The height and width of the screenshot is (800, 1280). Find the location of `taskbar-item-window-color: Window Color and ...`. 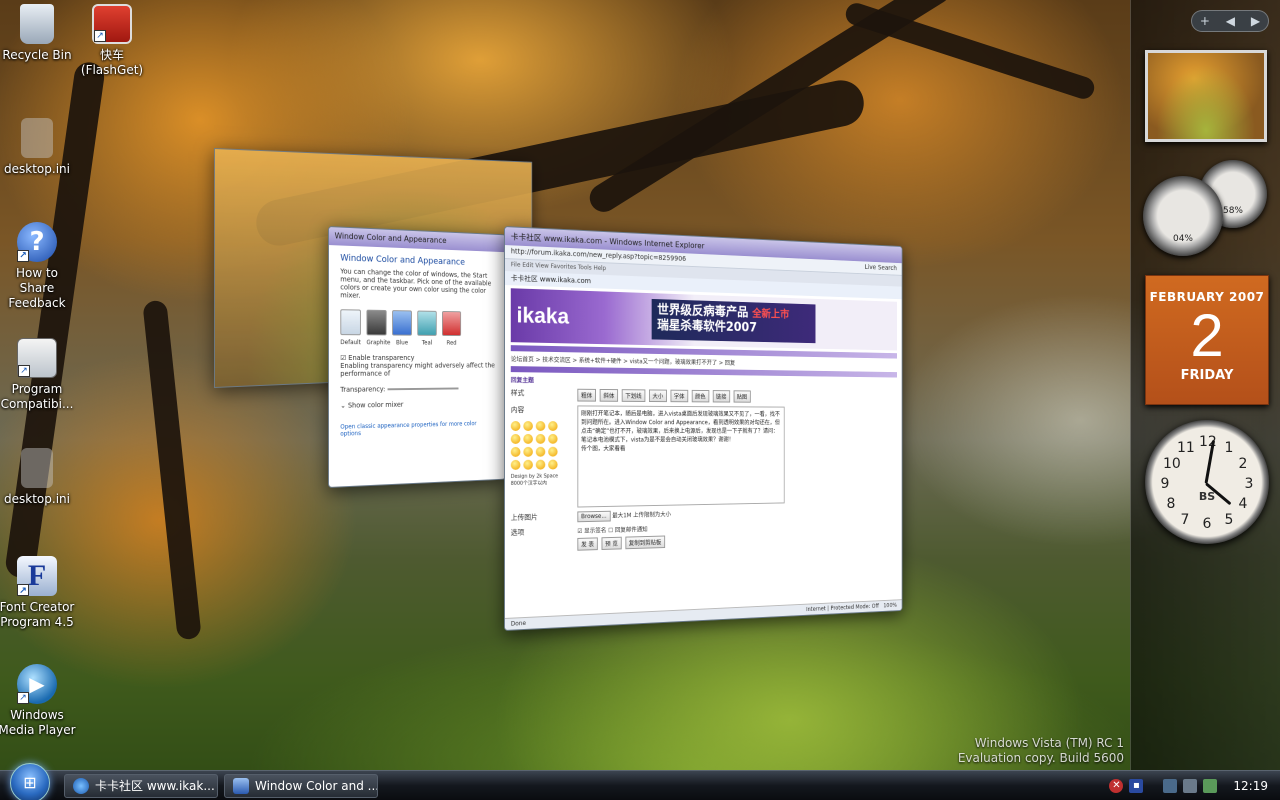

taskbar-item-window-color: Window Color and ... is located at coordinates (301, 785).